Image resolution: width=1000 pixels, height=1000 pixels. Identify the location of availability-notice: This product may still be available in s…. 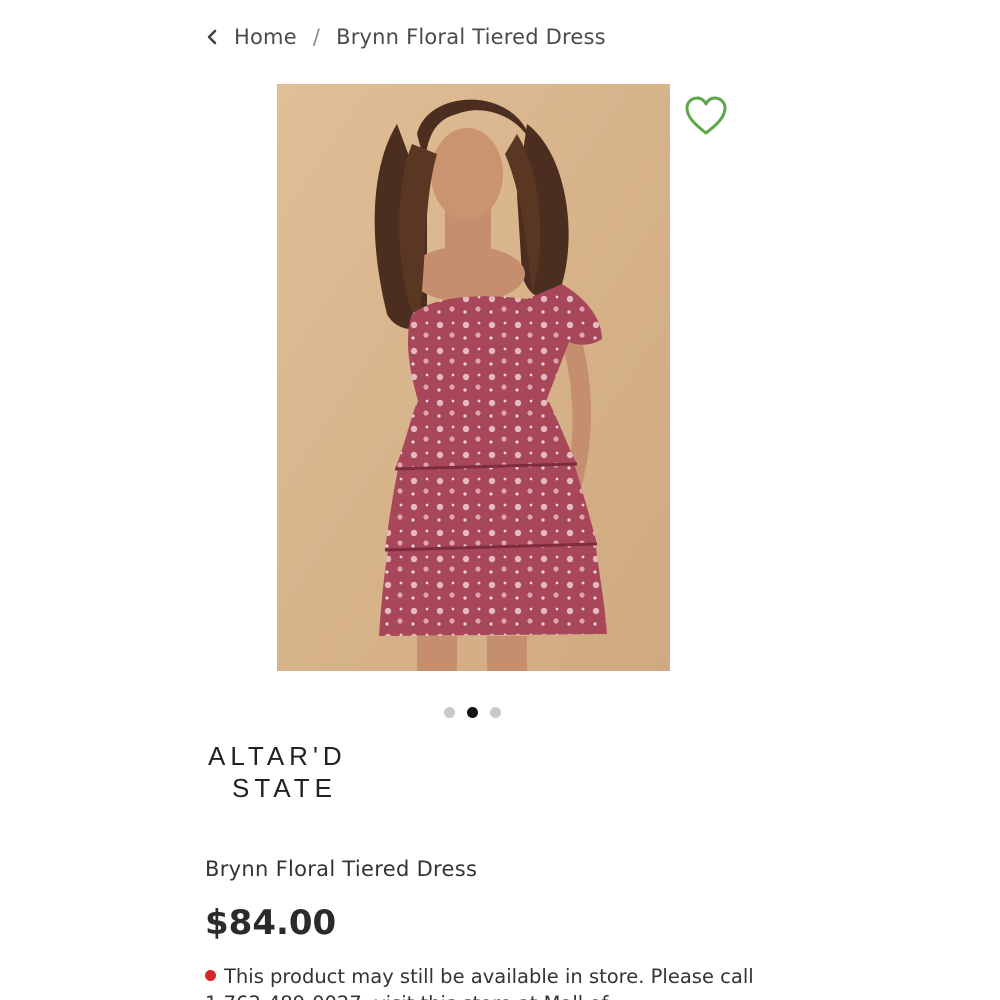
(485, 981).